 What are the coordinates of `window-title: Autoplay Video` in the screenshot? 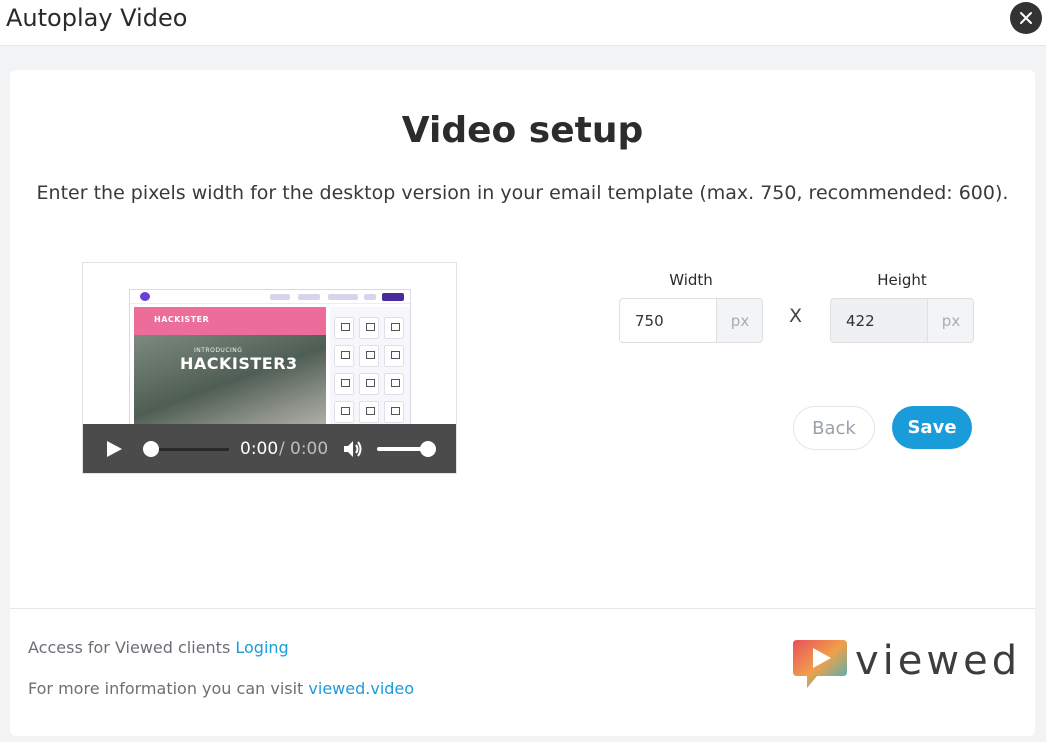 It's located at (97, 18).